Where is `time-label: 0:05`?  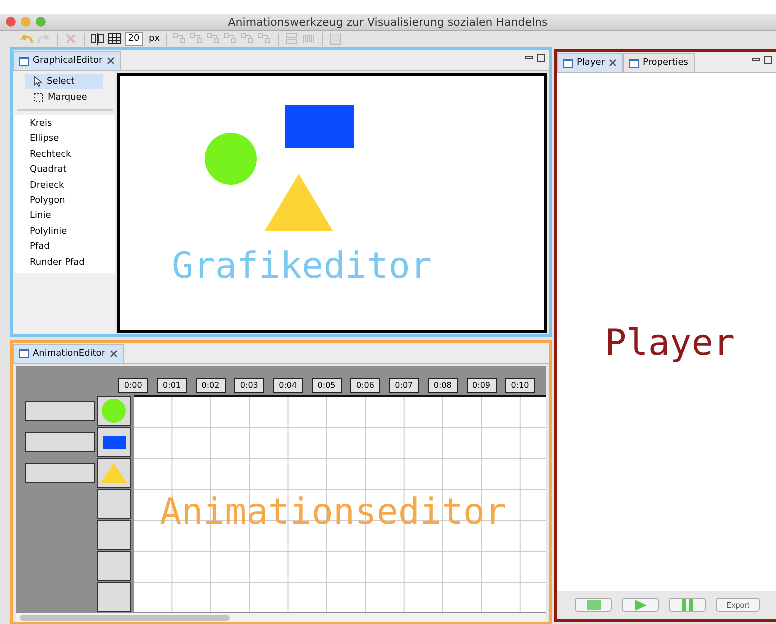
time-label: 0:05 is located at coordinates (327, 385).